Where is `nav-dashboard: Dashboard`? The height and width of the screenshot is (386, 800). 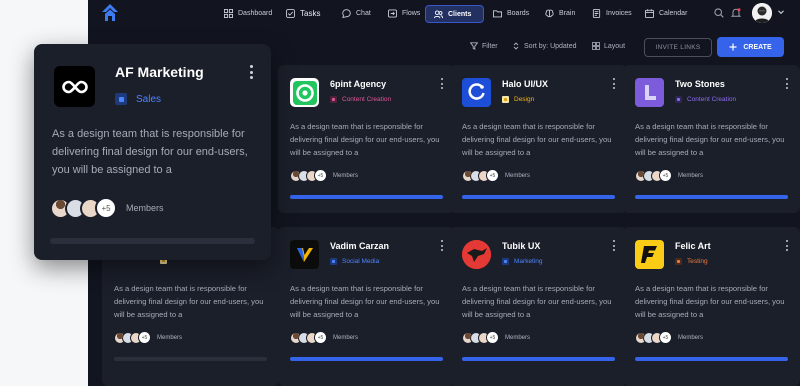
nav-dashboard: Dashboard is located at coordinates (248, 13).